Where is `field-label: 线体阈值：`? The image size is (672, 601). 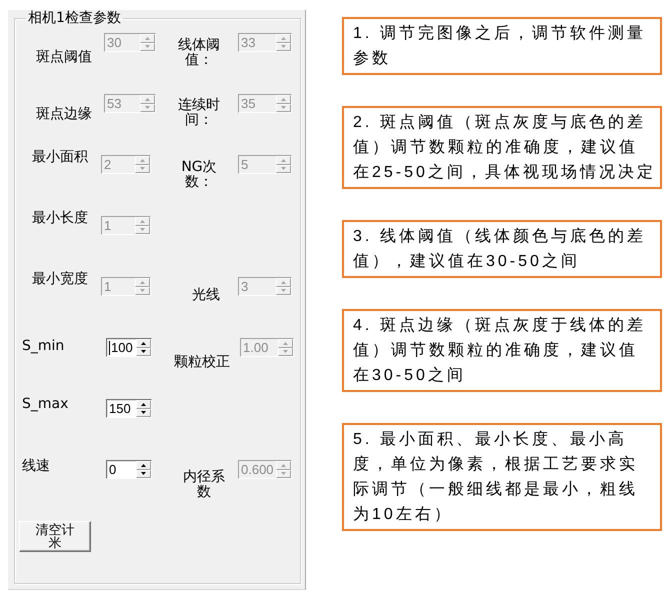
field-label: 线体阈值： is located at coordinates (199, 53).